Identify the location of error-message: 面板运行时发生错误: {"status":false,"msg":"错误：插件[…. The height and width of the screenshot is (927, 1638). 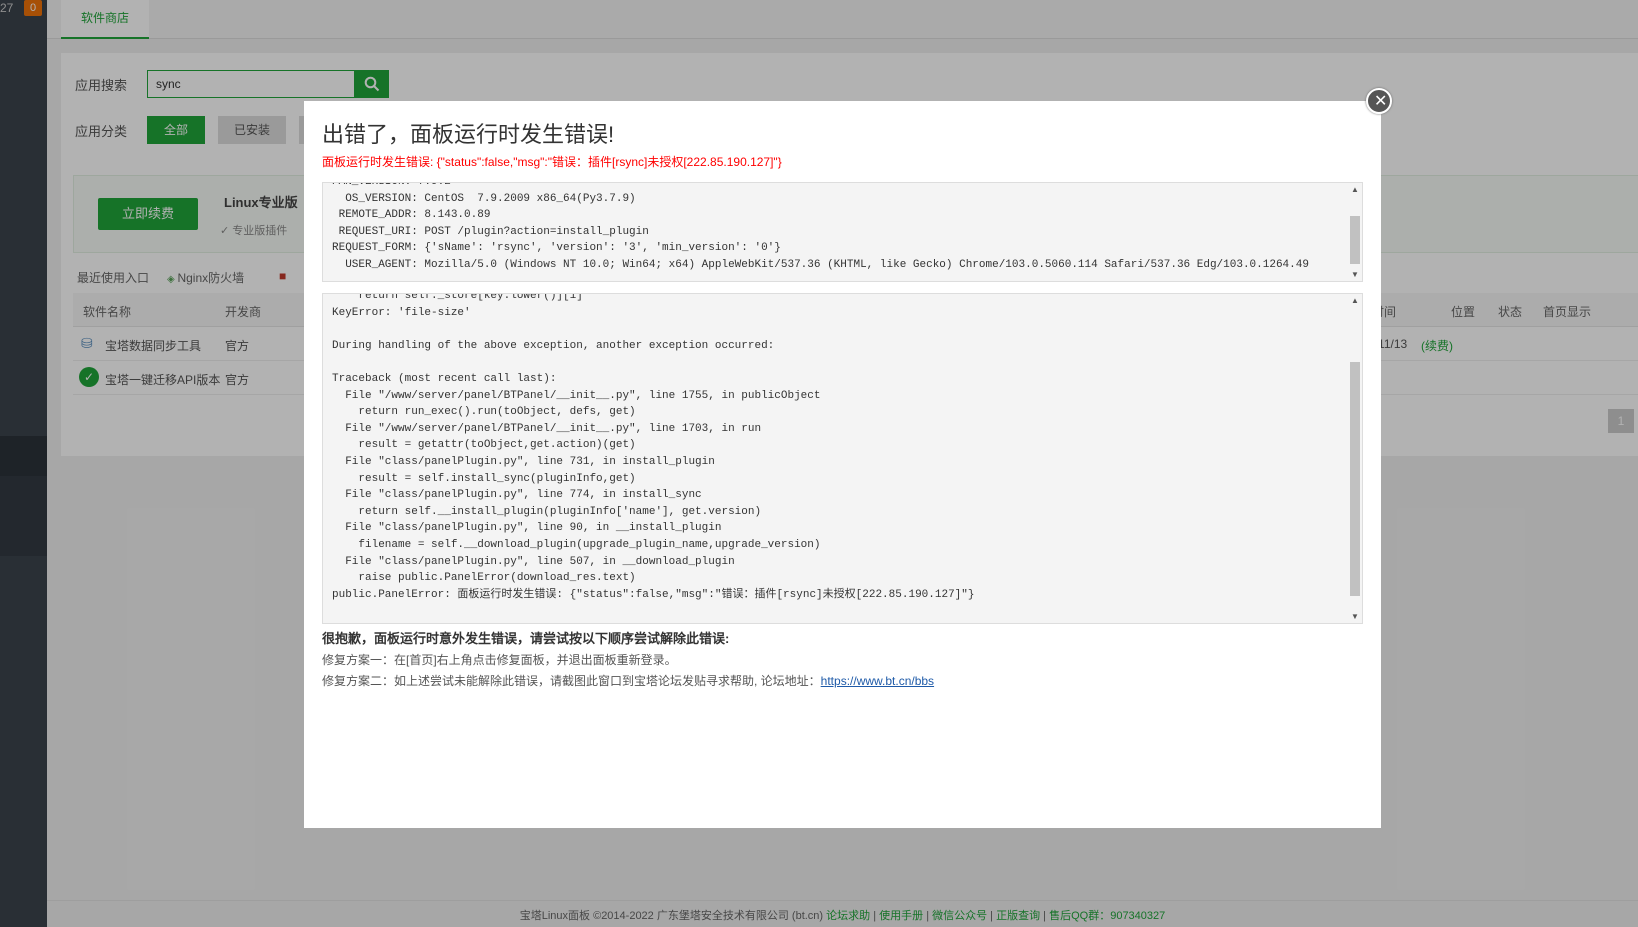
(552, 162).